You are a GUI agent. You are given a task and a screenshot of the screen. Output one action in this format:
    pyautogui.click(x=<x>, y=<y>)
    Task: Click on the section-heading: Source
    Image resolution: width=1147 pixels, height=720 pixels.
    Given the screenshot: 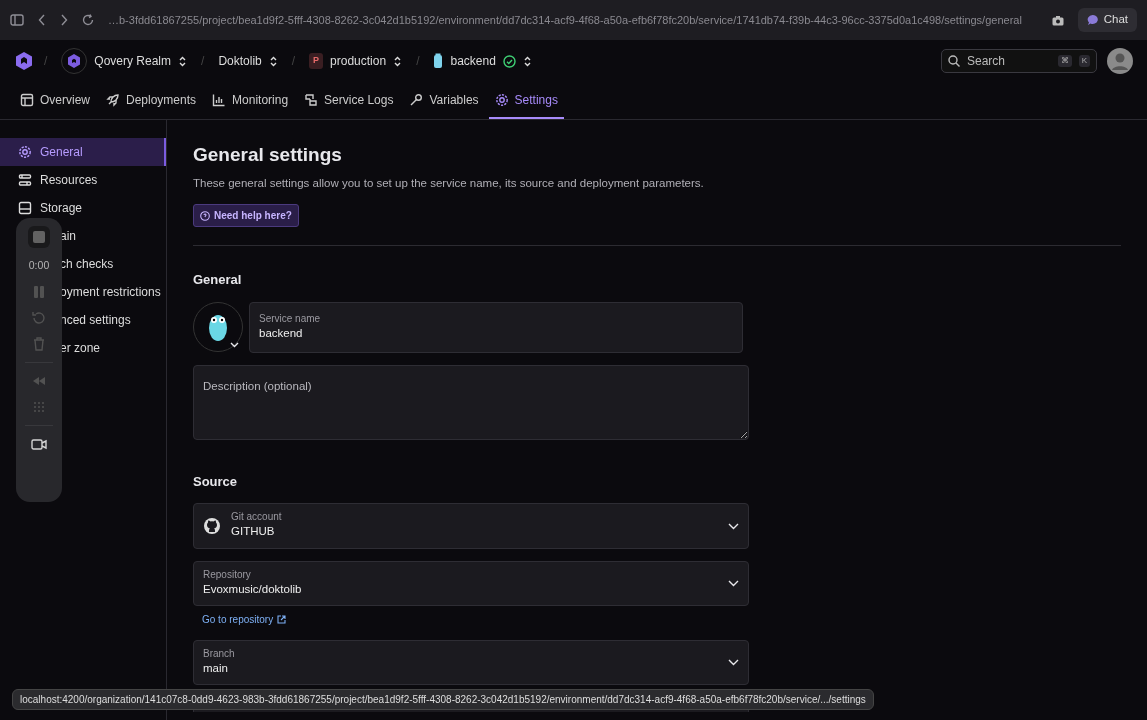 What is the action you would take?
    pyautogui.click(x=216, y=481)
    